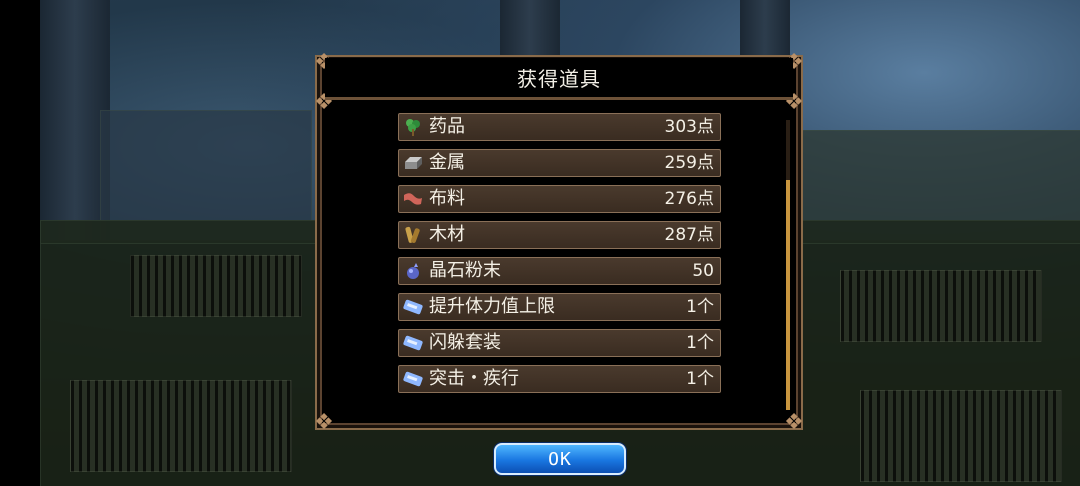  What do you see at coordinates (788, 295) in the screenshot?
I see `scrollbar-thumb` at bounding box center [788, 295].